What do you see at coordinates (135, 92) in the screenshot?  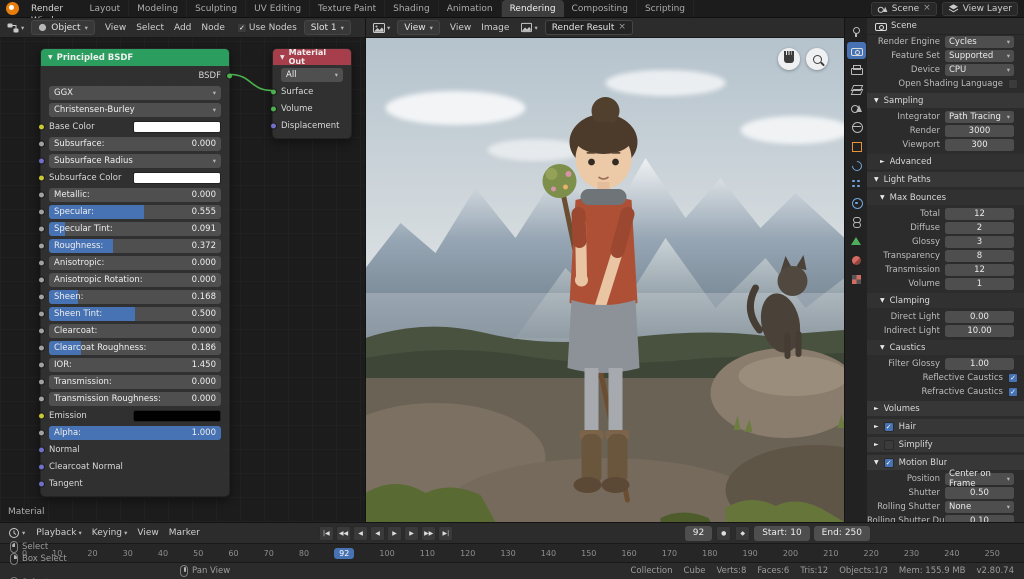 I see `dropdown-ggx: GGX ▾` at bounding box center [135, 92].